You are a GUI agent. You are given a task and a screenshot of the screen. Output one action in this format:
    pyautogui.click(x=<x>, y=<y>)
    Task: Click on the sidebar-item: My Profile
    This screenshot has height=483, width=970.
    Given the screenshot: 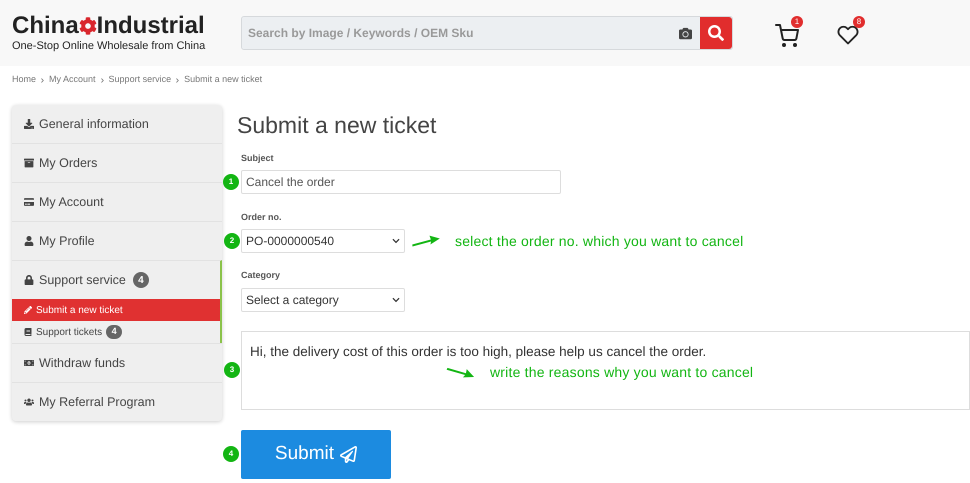 What is the action you would take?
    pyautogui.click(x=117, y=241)
    